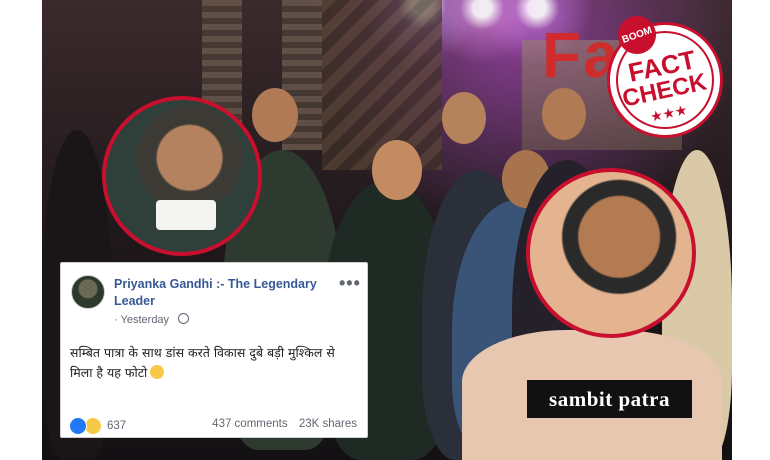 The image size is (770, 460). I want to click on engagement-counts: 437 comments 23K shares, so click(280, 424).